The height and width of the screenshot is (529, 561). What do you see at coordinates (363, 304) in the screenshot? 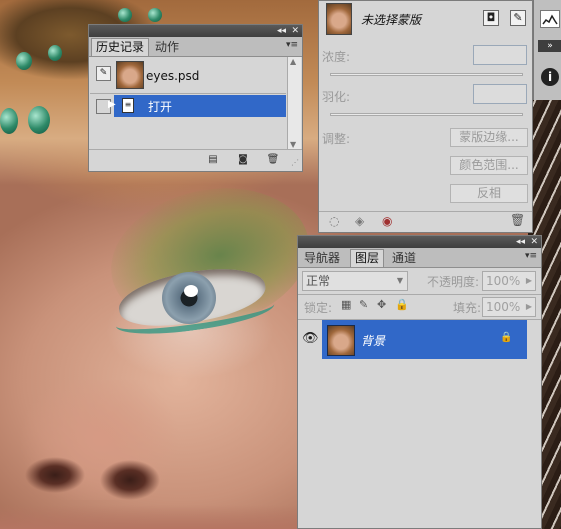
I see `lock-brush-icon: ✎` at bounding box center [363, 304].